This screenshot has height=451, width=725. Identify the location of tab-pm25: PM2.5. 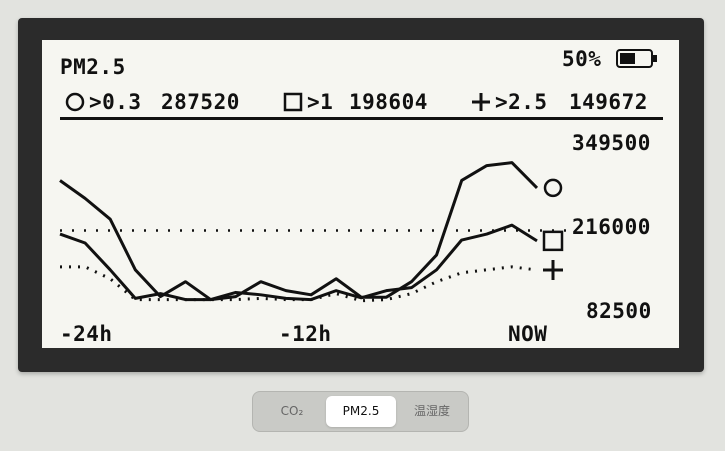
(361, 411).